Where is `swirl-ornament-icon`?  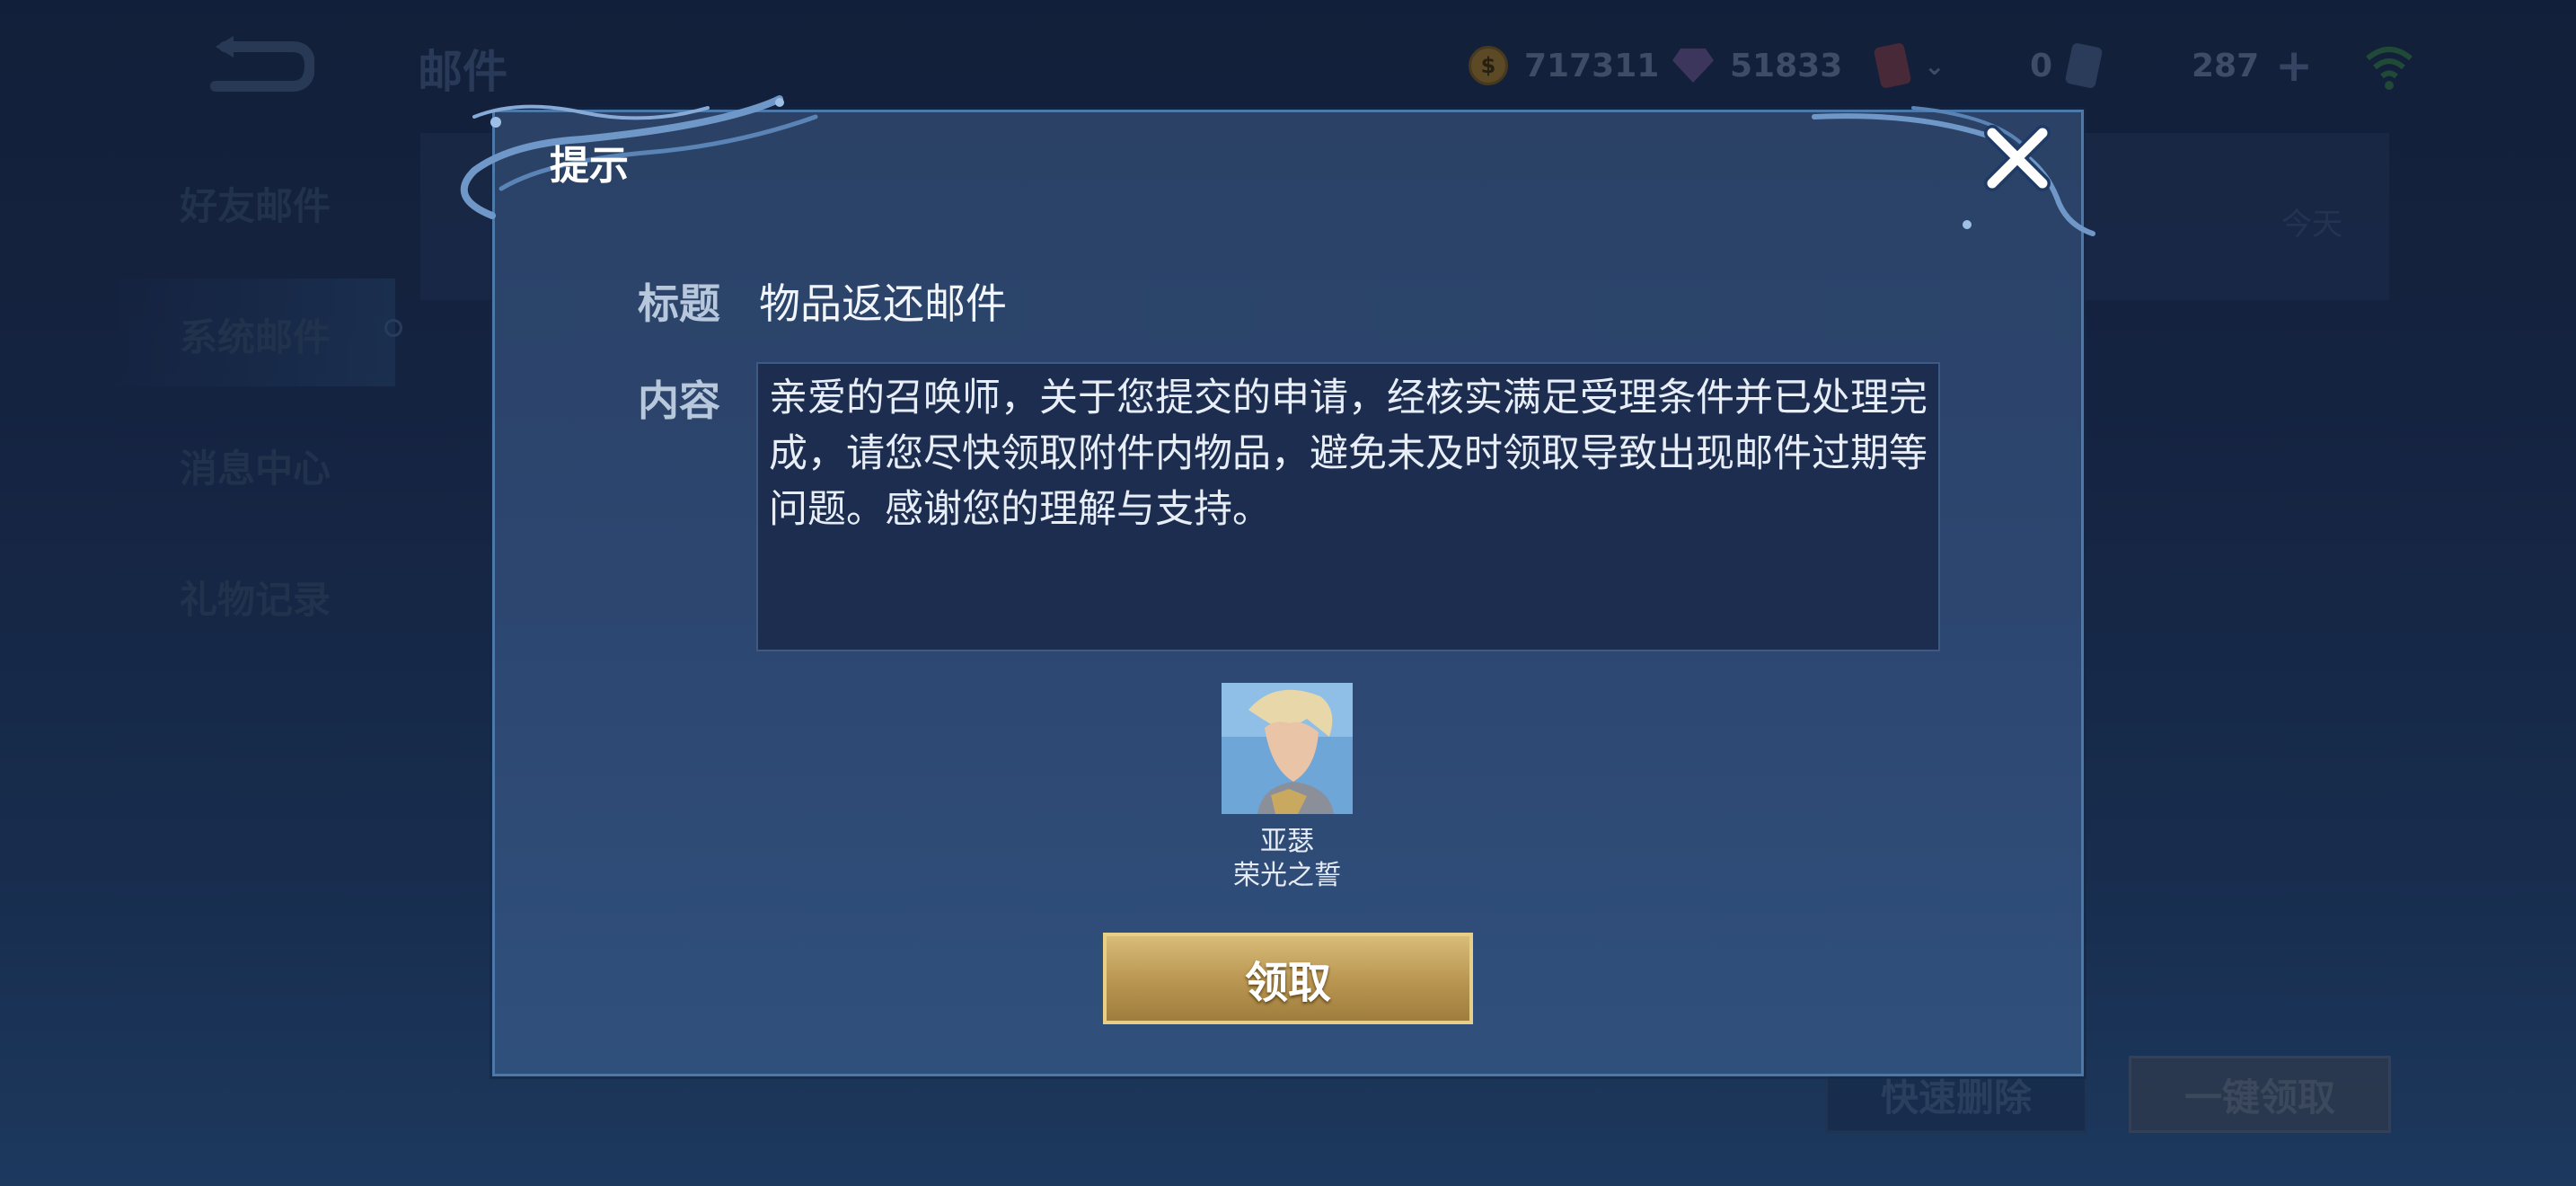
swirl-ornament-icon is located at coordinates (639, 157).